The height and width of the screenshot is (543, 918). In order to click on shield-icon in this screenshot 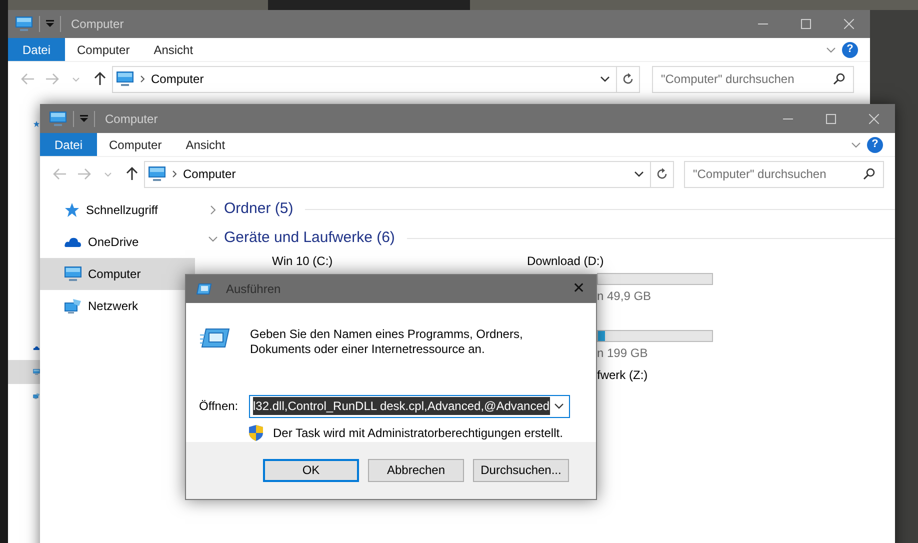, I will do `click(256, 432)`.